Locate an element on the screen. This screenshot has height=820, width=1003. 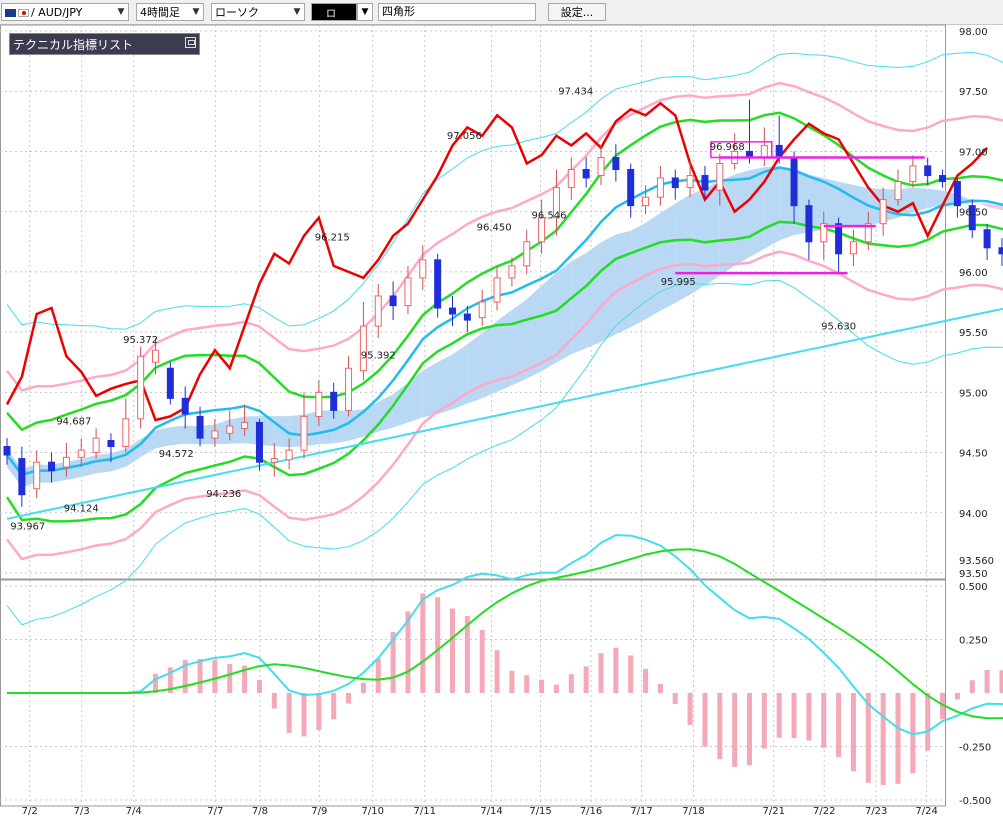
date-tick-label: 7/7 is located at coordinates (215, 811).